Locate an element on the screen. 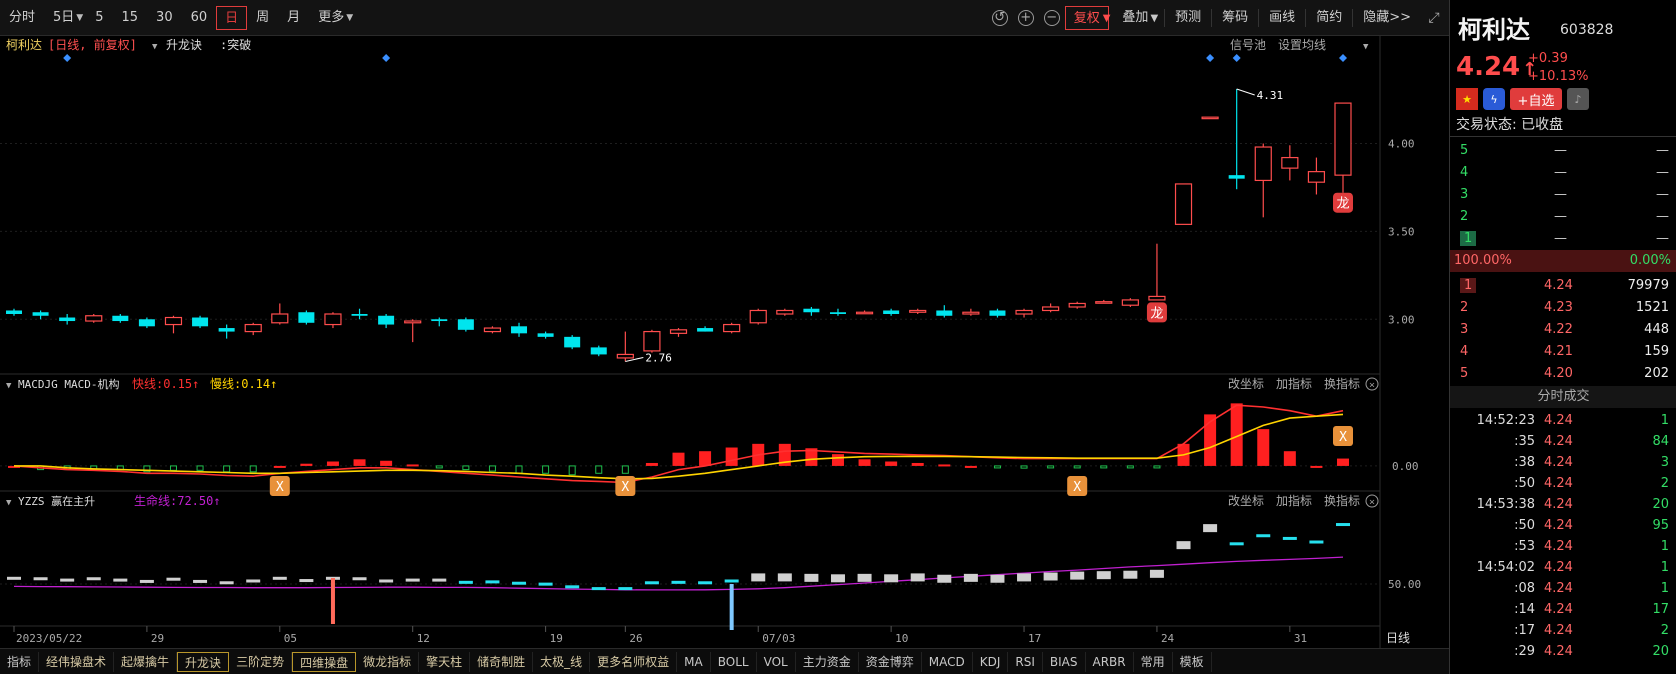 The width and height of the screenshot is (1676, 674). indicator-tab: 太极_线 is located at coordinates (562, 661).